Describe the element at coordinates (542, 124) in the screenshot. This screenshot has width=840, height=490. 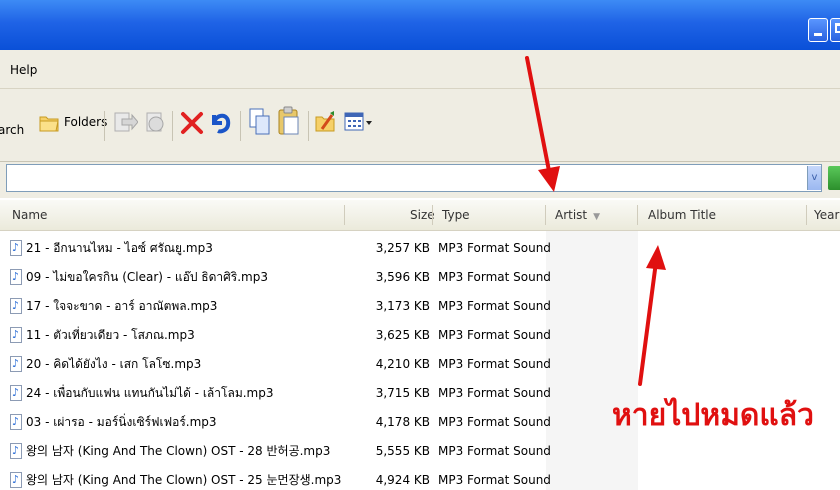
I see `arrow-to-artist` at that location.